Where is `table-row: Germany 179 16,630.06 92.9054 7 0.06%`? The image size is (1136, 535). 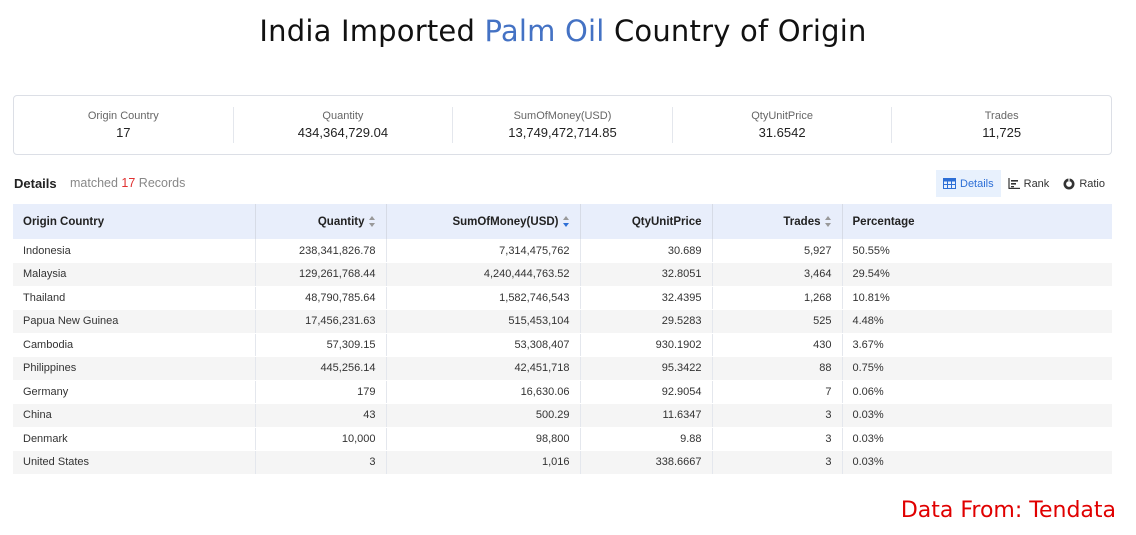
table-row: Germany 179 16,630.06 92.9054 7 0.06% is located at coordinates (562, 392).